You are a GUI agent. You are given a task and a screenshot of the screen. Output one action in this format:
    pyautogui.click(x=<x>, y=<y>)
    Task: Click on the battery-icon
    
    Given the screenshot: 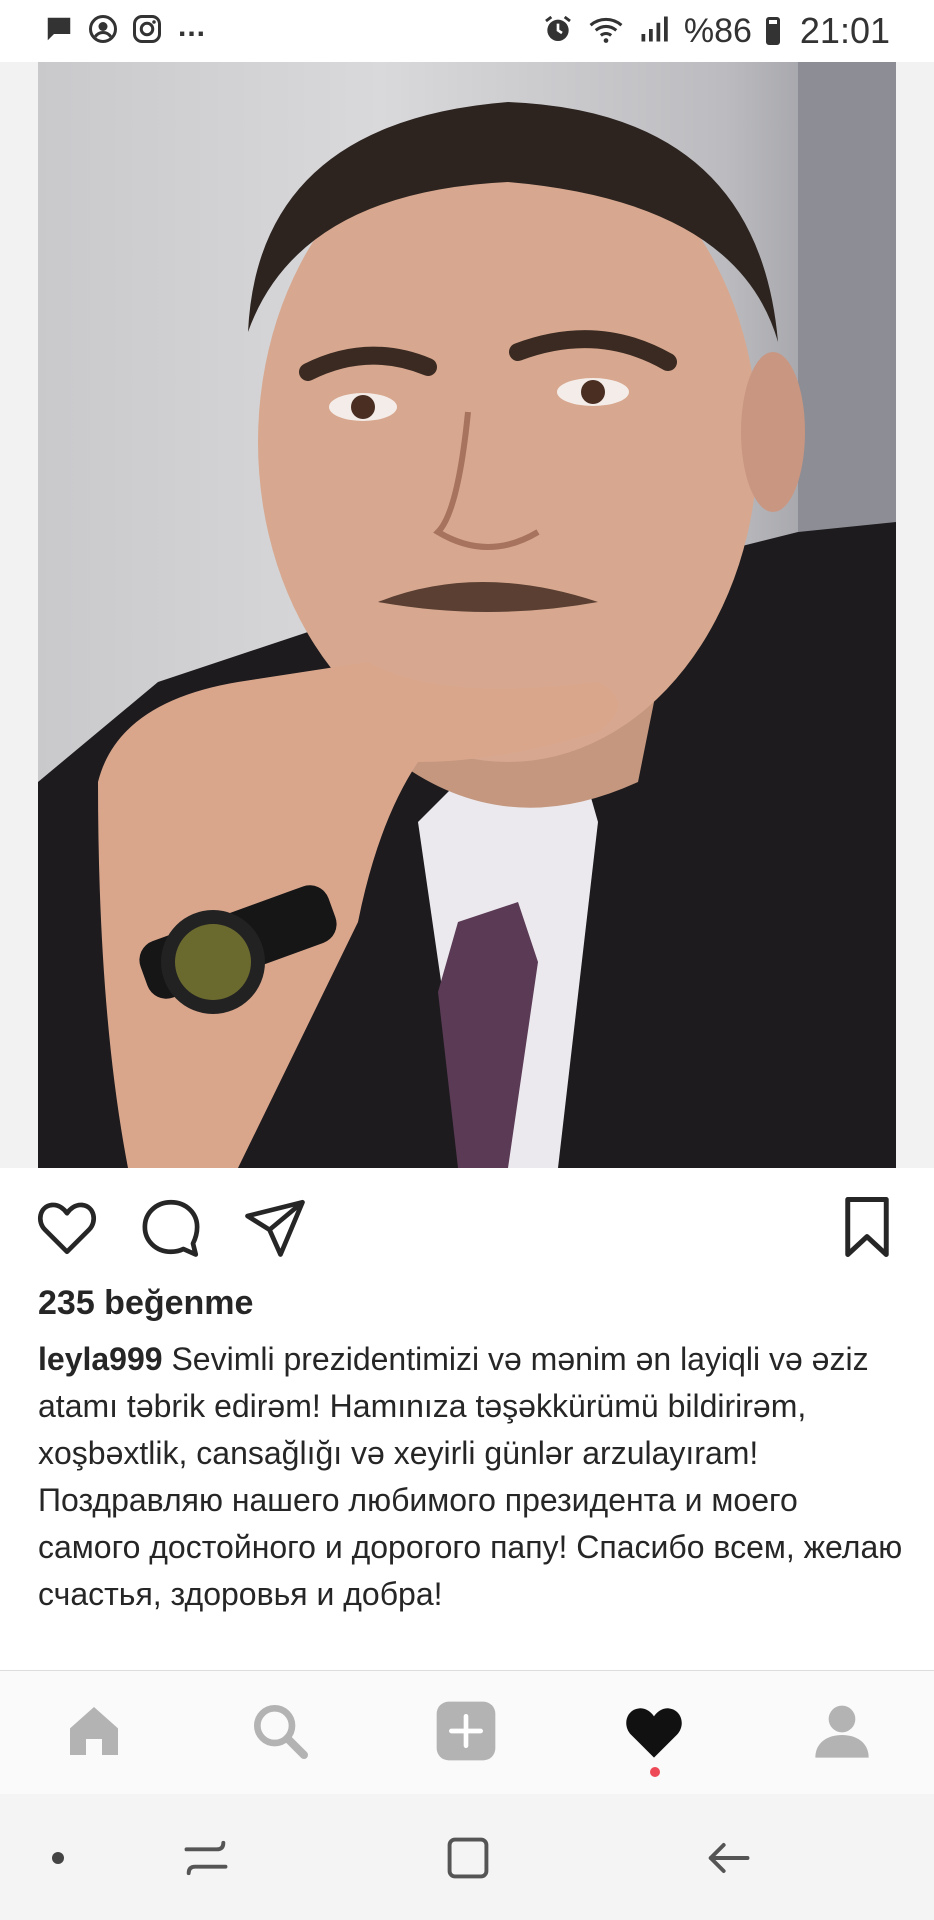 What is the action you would take?
    pyautogui.click(x=772, y=31)
    